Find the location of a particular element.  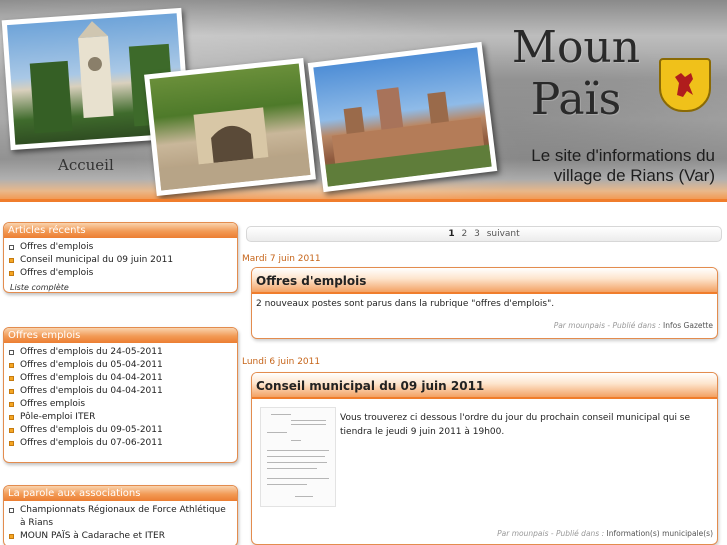

site-title-line2: Païs is located at coordinates (576, 99).